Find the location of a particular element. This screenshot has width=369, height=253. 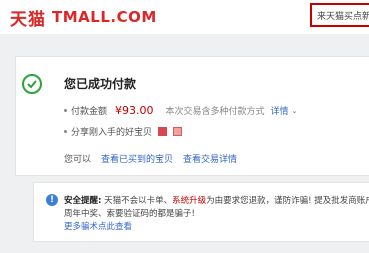

logo-chinese: 天猫 is located at coordinates (28, 19).